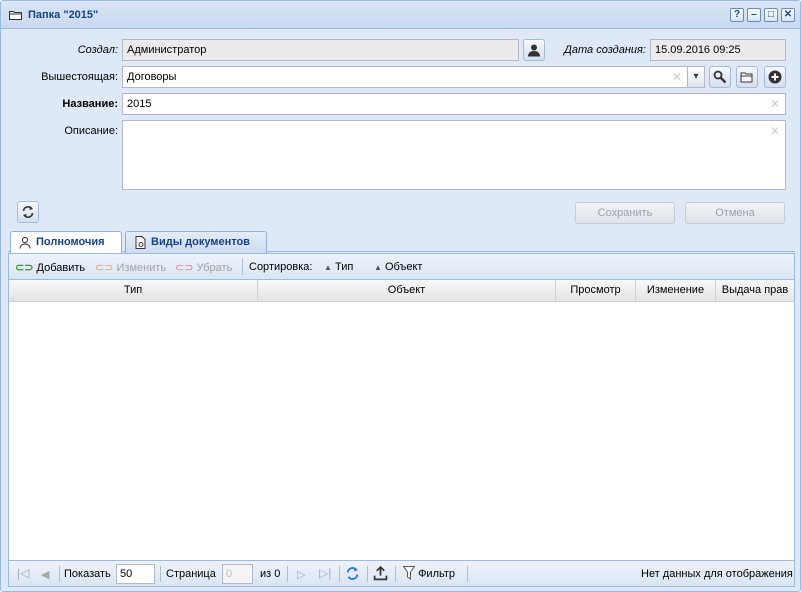  I want to click on column-header-grant: Выдача прав, so click(755, 290).